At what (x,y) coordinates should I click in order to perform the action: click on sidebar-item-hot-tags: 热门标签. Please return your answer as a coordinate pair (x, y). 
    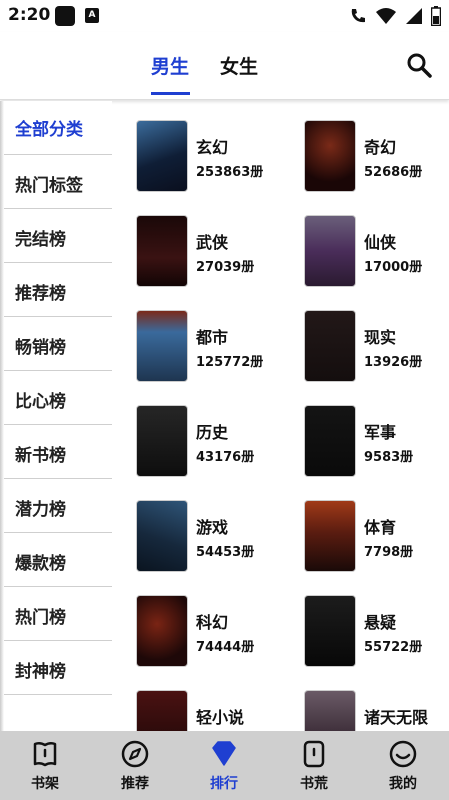
    Looking at the image, I should click on (58, 182).